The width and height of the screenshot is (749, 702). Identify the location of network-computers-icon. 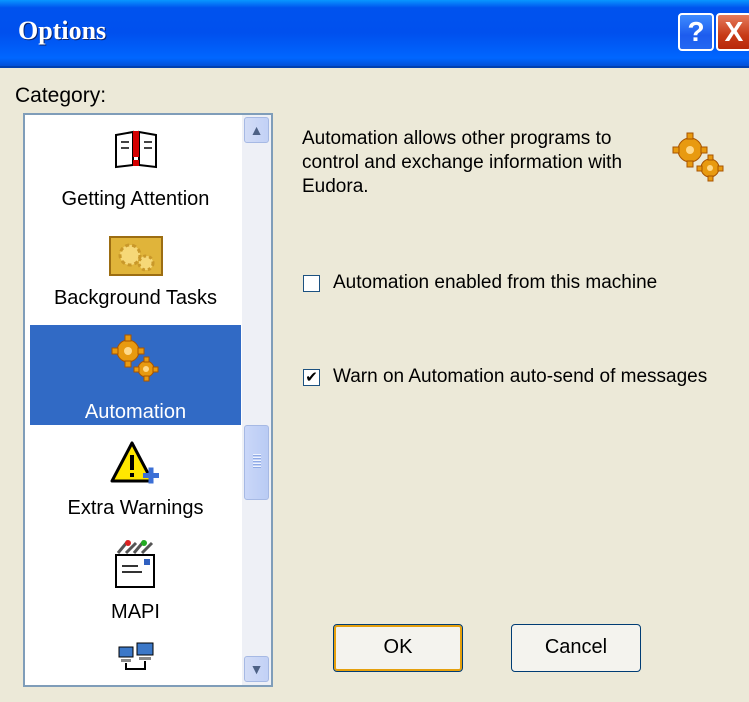
(136, 656).